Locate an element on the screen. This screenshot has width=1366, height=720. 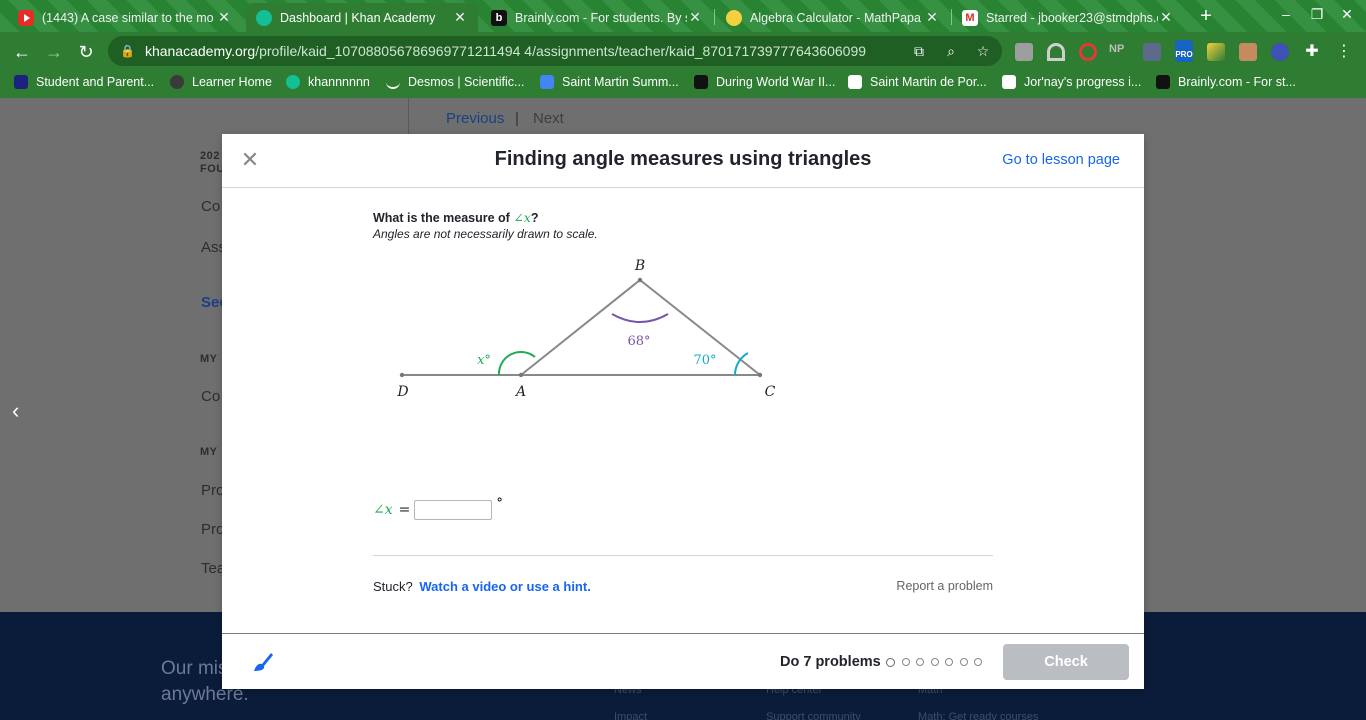
go-to-lesson-link: Go to lesson page is located at coordinates (1061, 160).